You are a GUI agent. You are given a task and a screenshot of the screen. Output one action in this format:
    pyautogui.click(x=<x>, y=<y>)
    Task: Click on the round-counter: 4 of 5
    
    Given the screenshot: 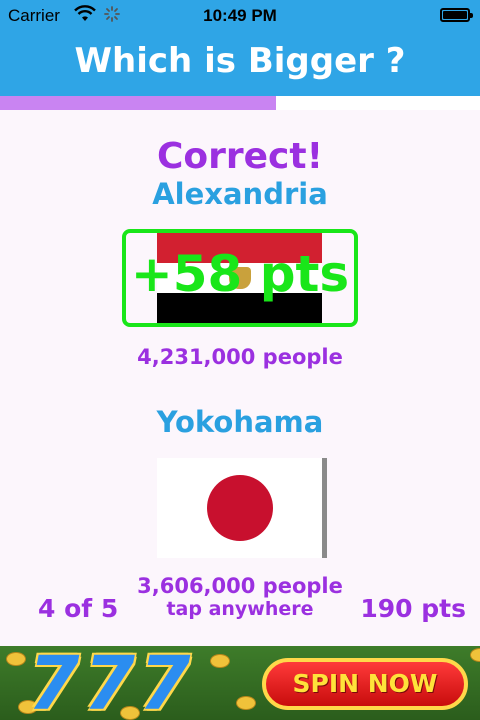 What is the action you would take?
    pyautogui.click(x=78, y=608)
    